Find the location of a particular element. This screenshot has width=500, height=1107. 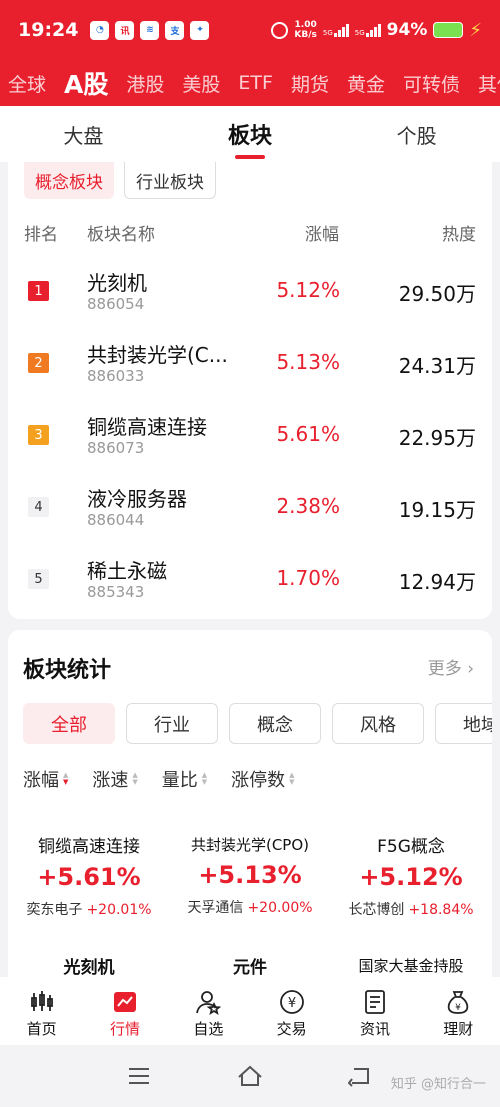

status-time: 19:24 is located at coordinates (48, 30).